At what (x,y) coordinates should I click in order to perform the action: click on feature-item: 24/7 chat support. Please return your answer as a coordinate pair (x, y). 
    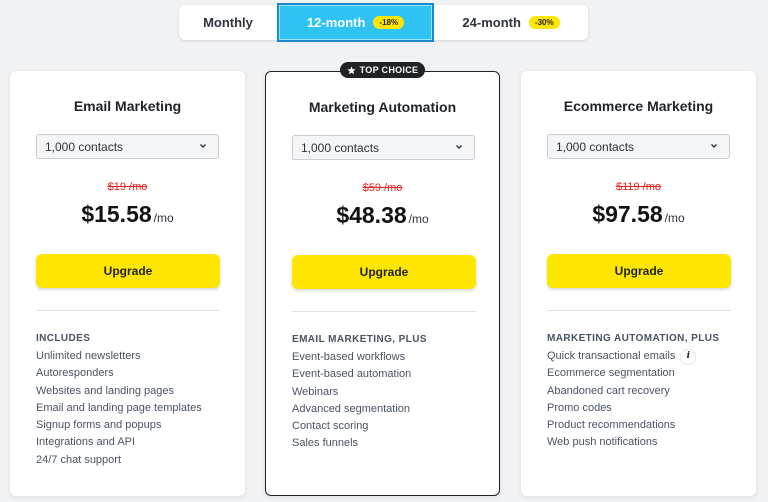
    Looking at the image, I should click on (79, 459).